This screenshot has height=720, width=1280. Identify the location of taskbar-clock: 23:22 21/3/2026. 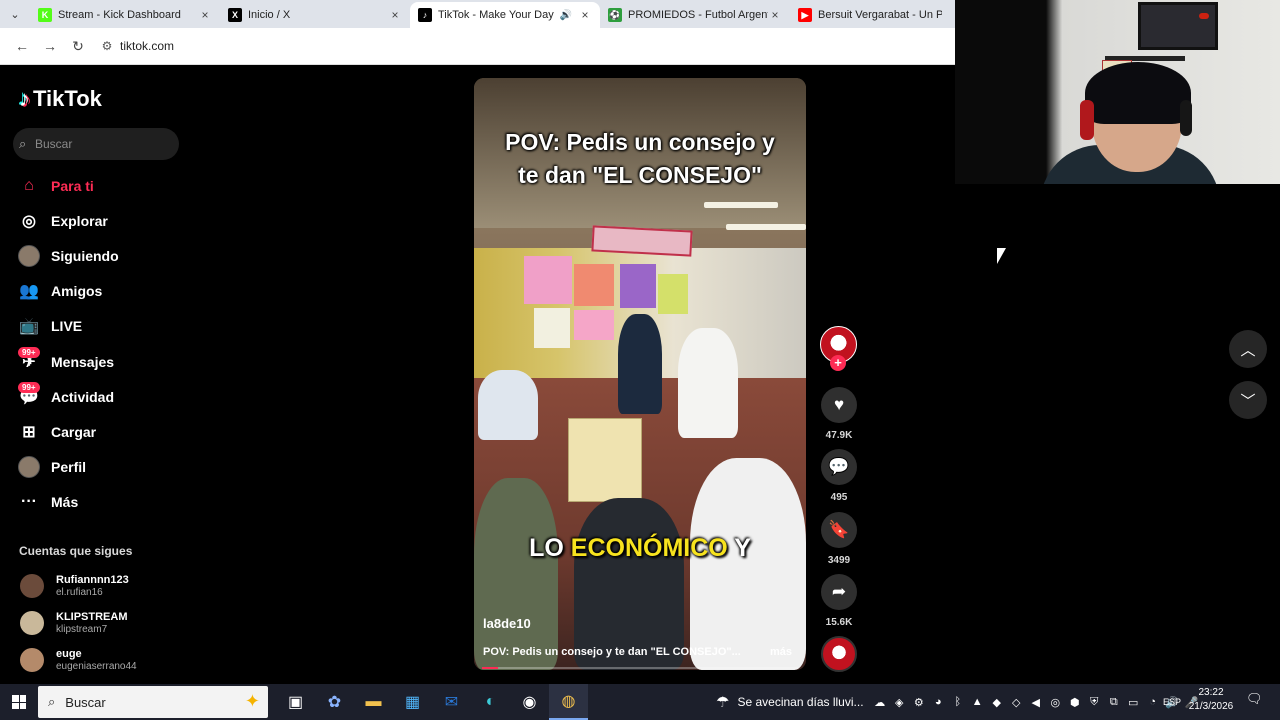
(1211, 700).